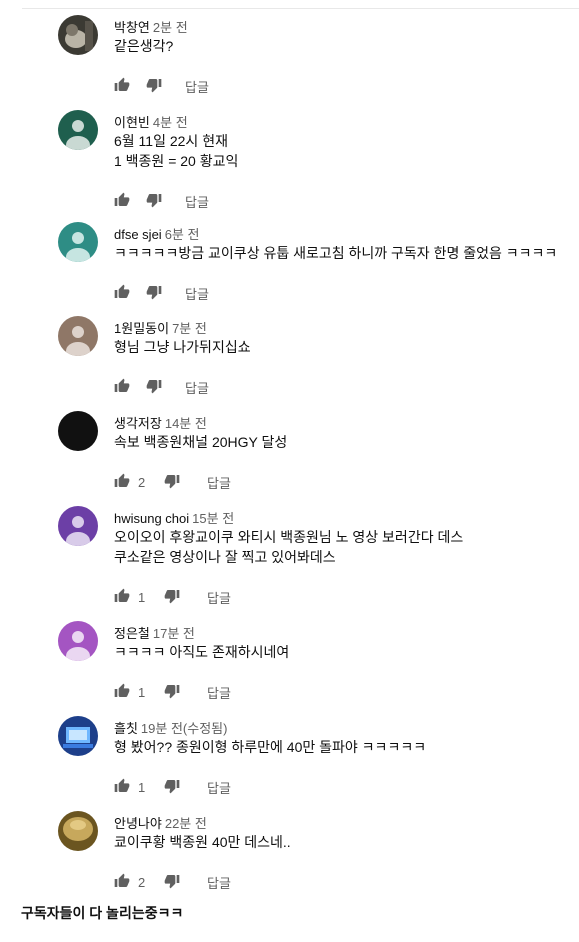 The height and width of the screenshot is (942, 579). Describe the element at coordinates (300, 8) in the screenshot. I see `top-divider` at that location.